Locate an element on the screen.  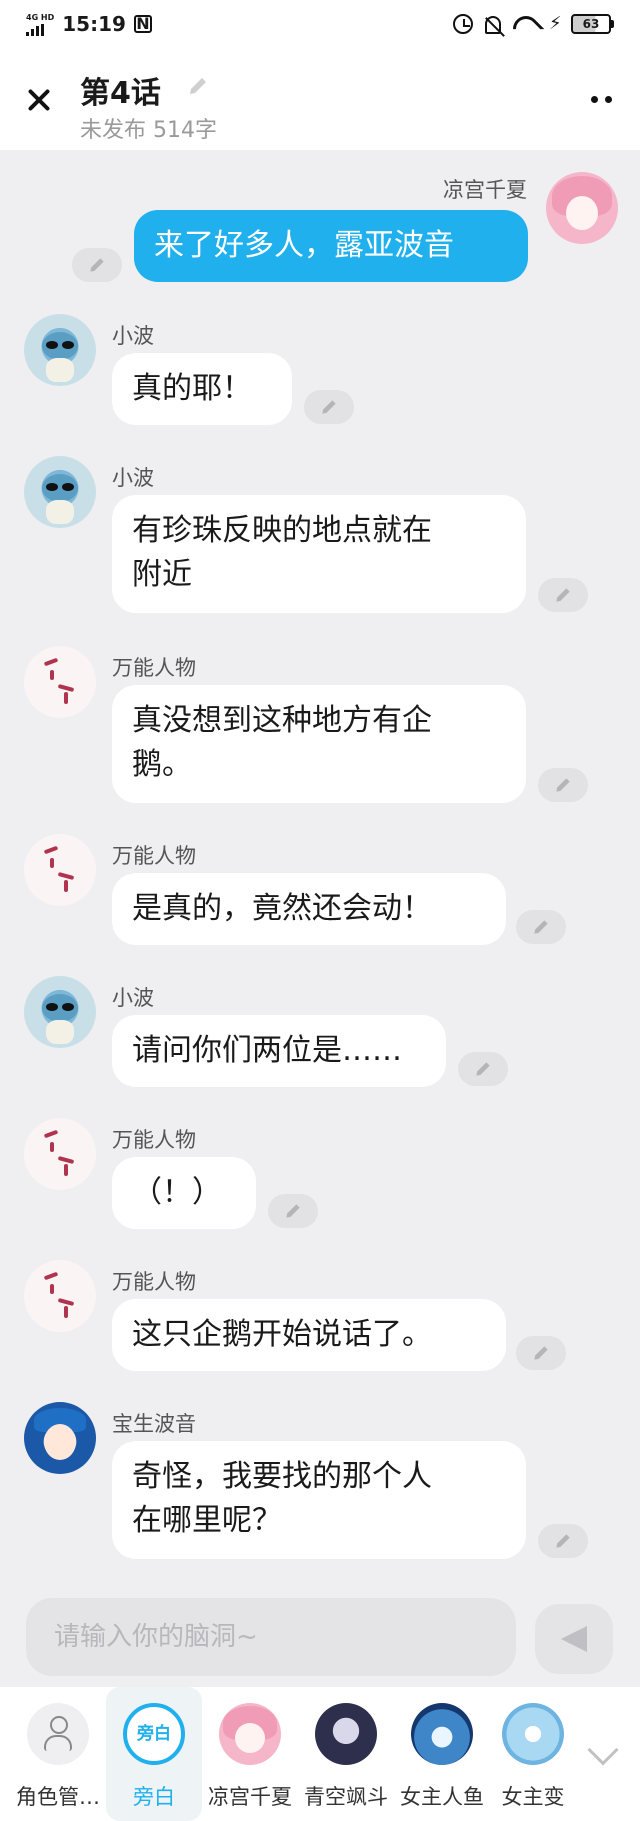
role-female-mermaid: 女主人鱼 is located at coordinates (442, 1754).